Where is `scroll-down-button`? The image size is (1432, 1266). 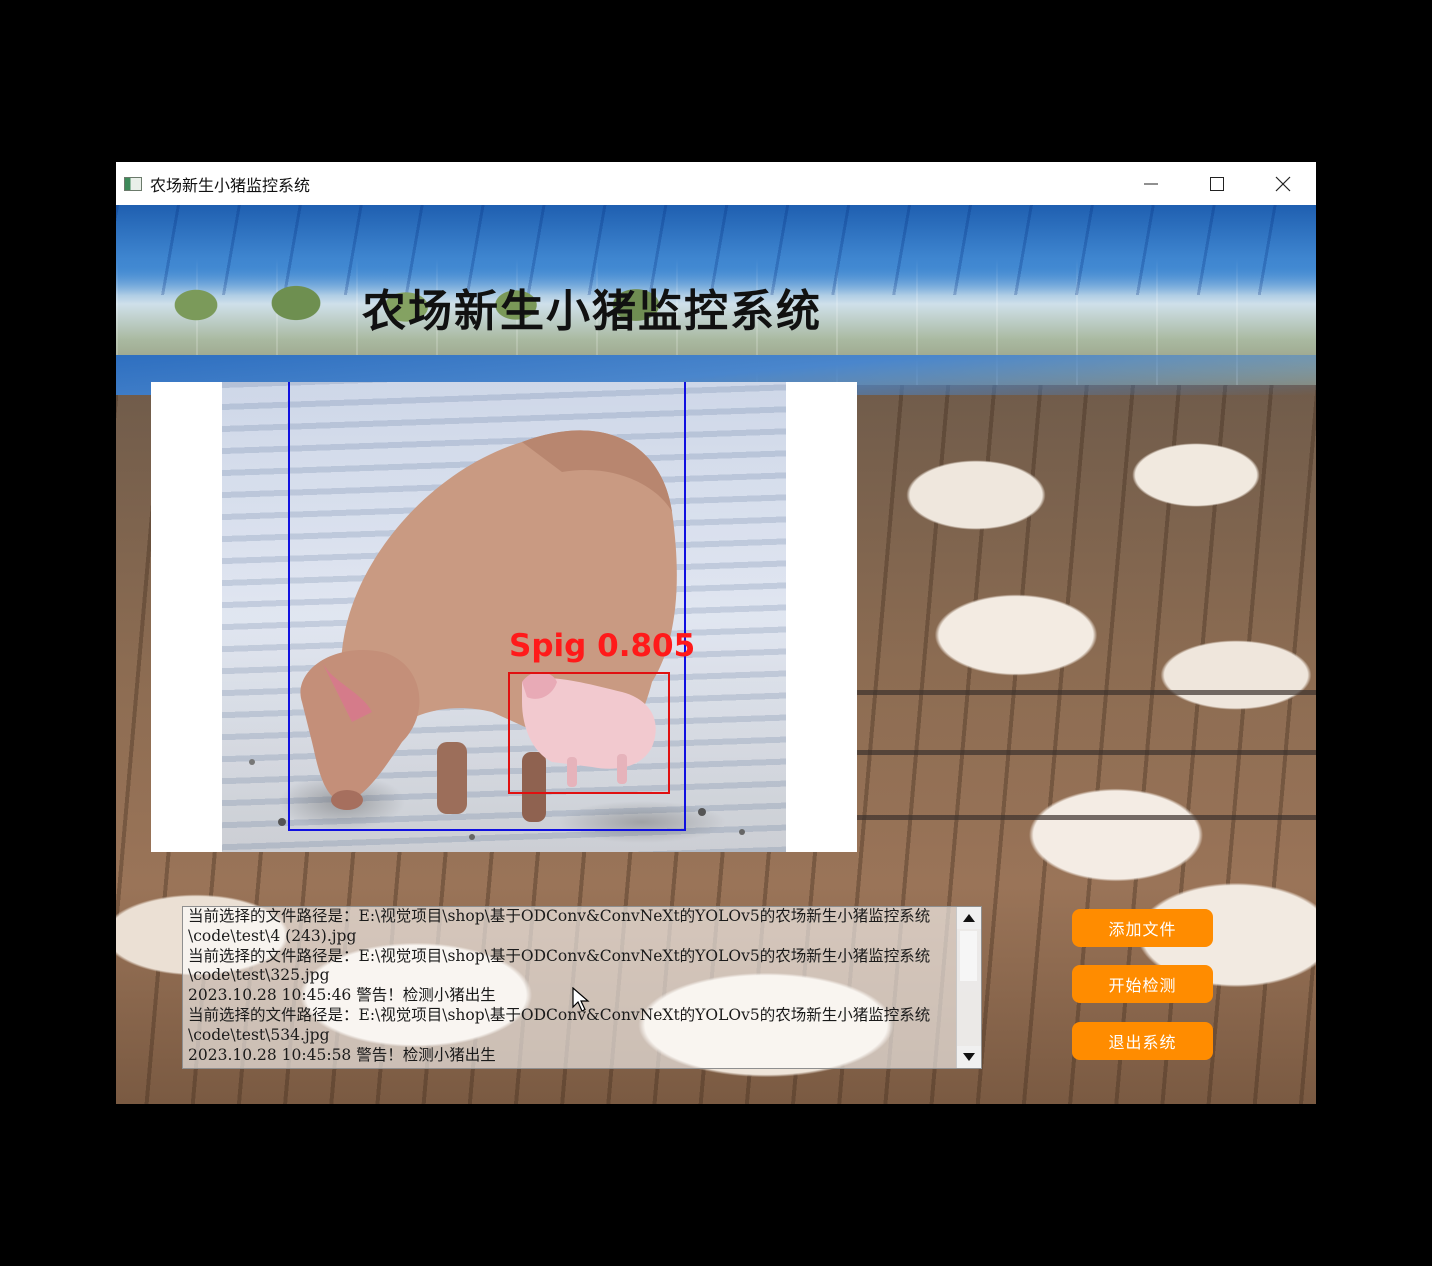 scroll-down-button is located at coordinates (969, 1057).